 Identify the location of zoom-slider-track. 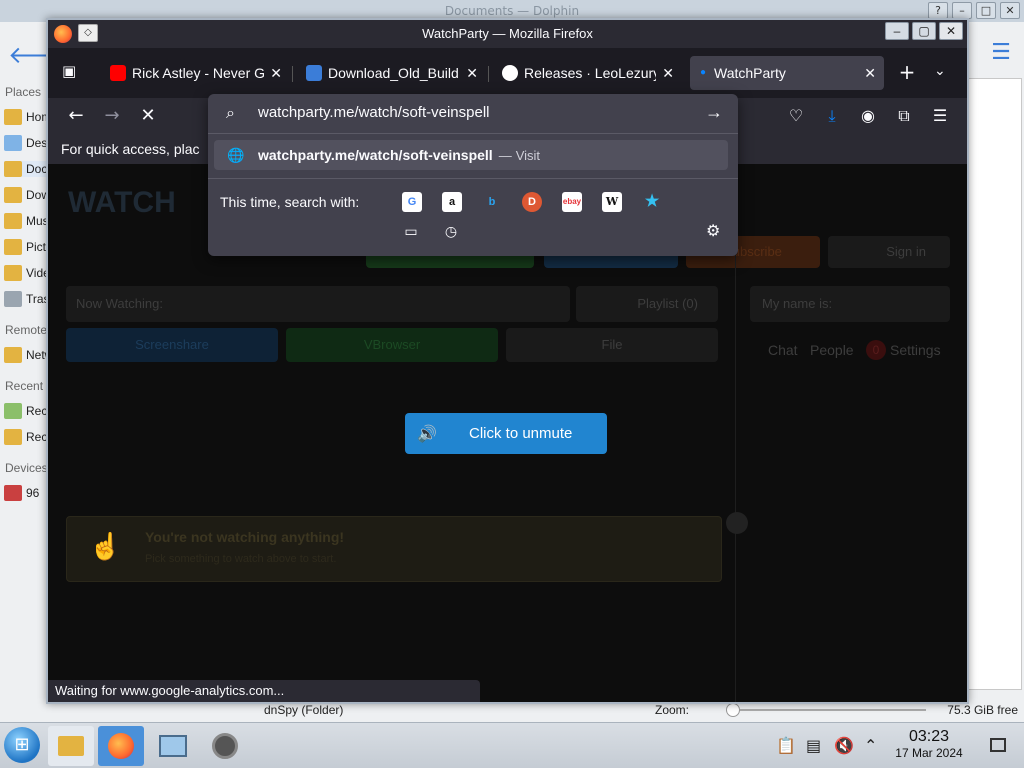
(826, 710).